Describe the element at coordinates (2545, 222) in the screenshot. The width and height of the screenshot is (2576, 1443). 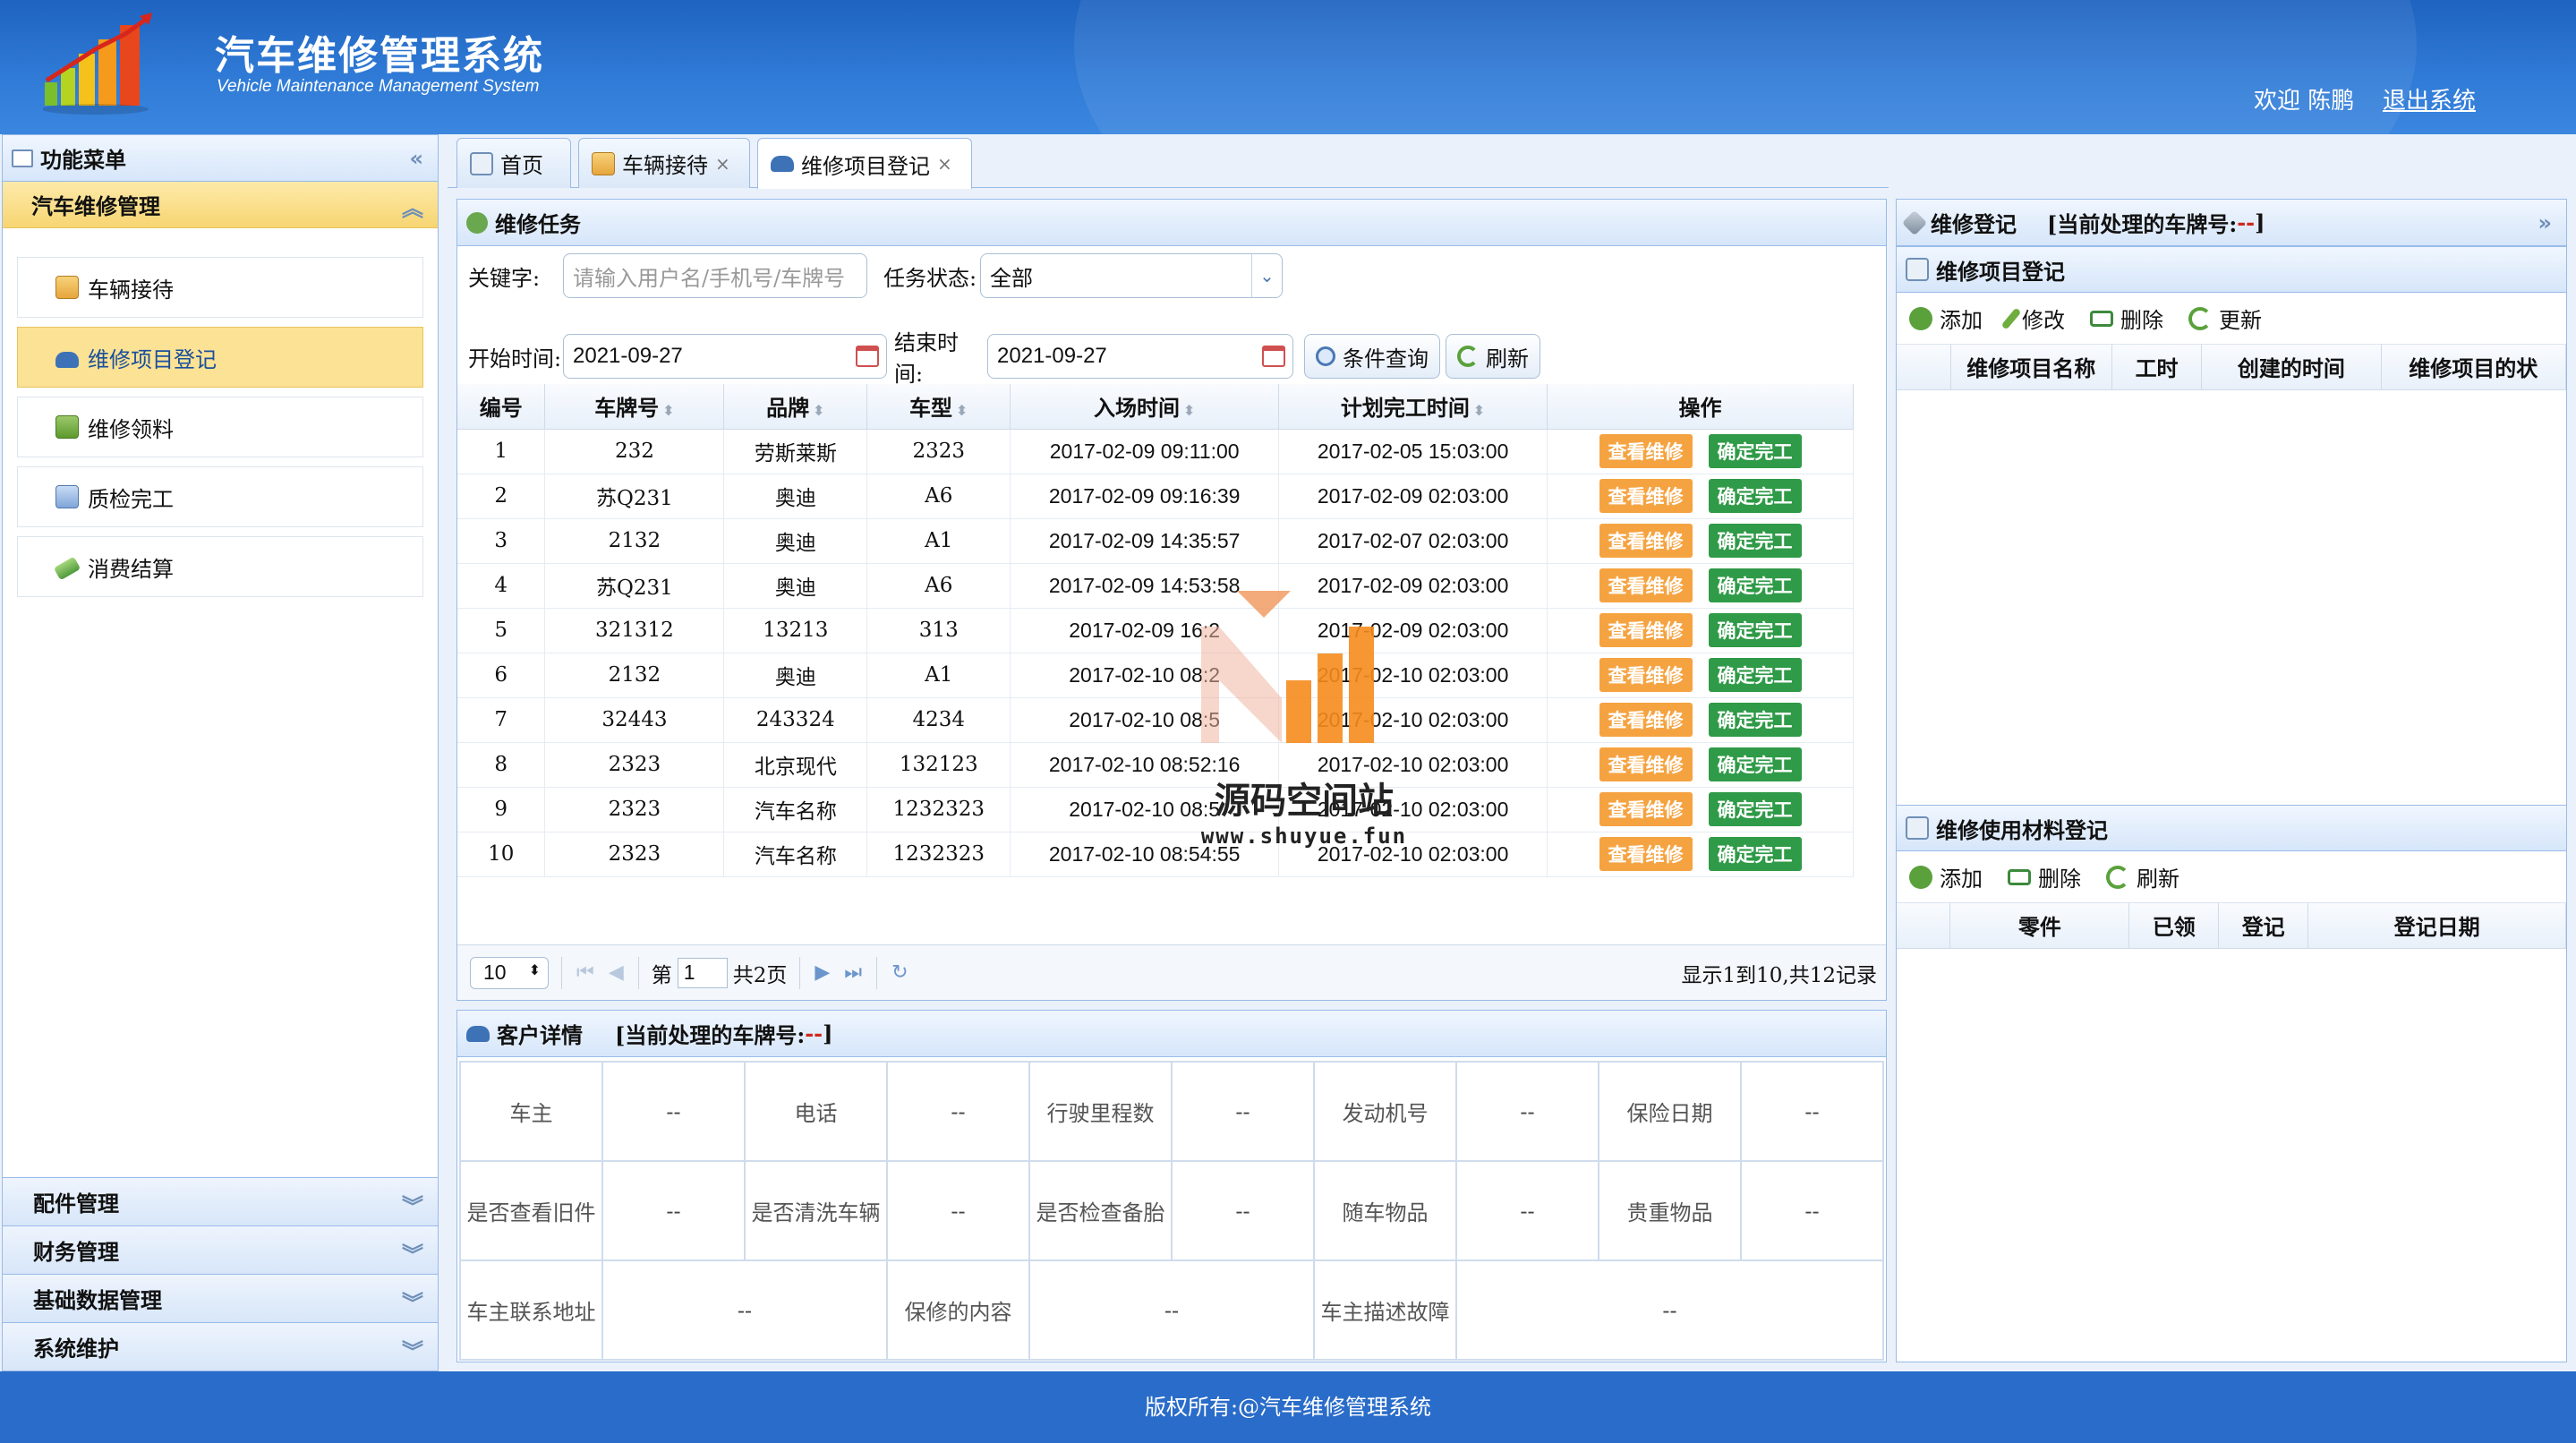
I see `expand-panel-icon: »` at that location.